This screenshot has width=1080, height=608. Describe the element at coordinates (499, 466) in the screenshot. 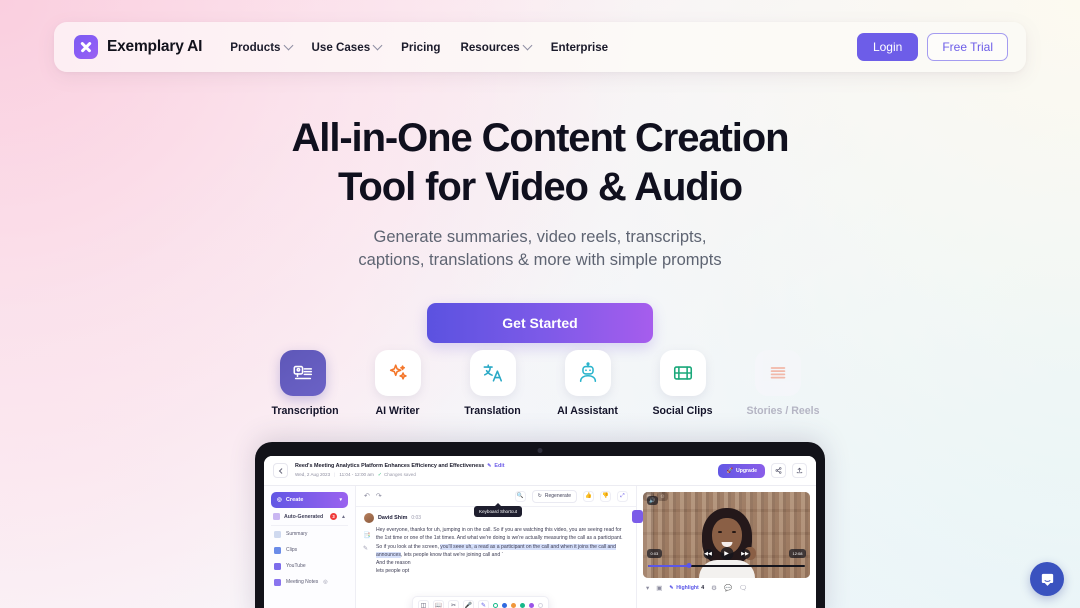

I see `edit-link: Edit` at that location.